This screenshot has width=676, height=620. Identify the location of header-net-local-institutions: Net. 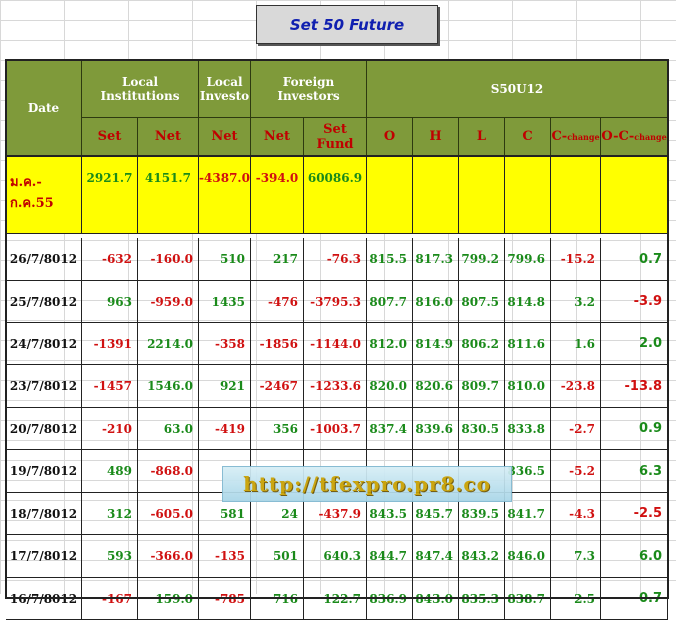
(168, 137).